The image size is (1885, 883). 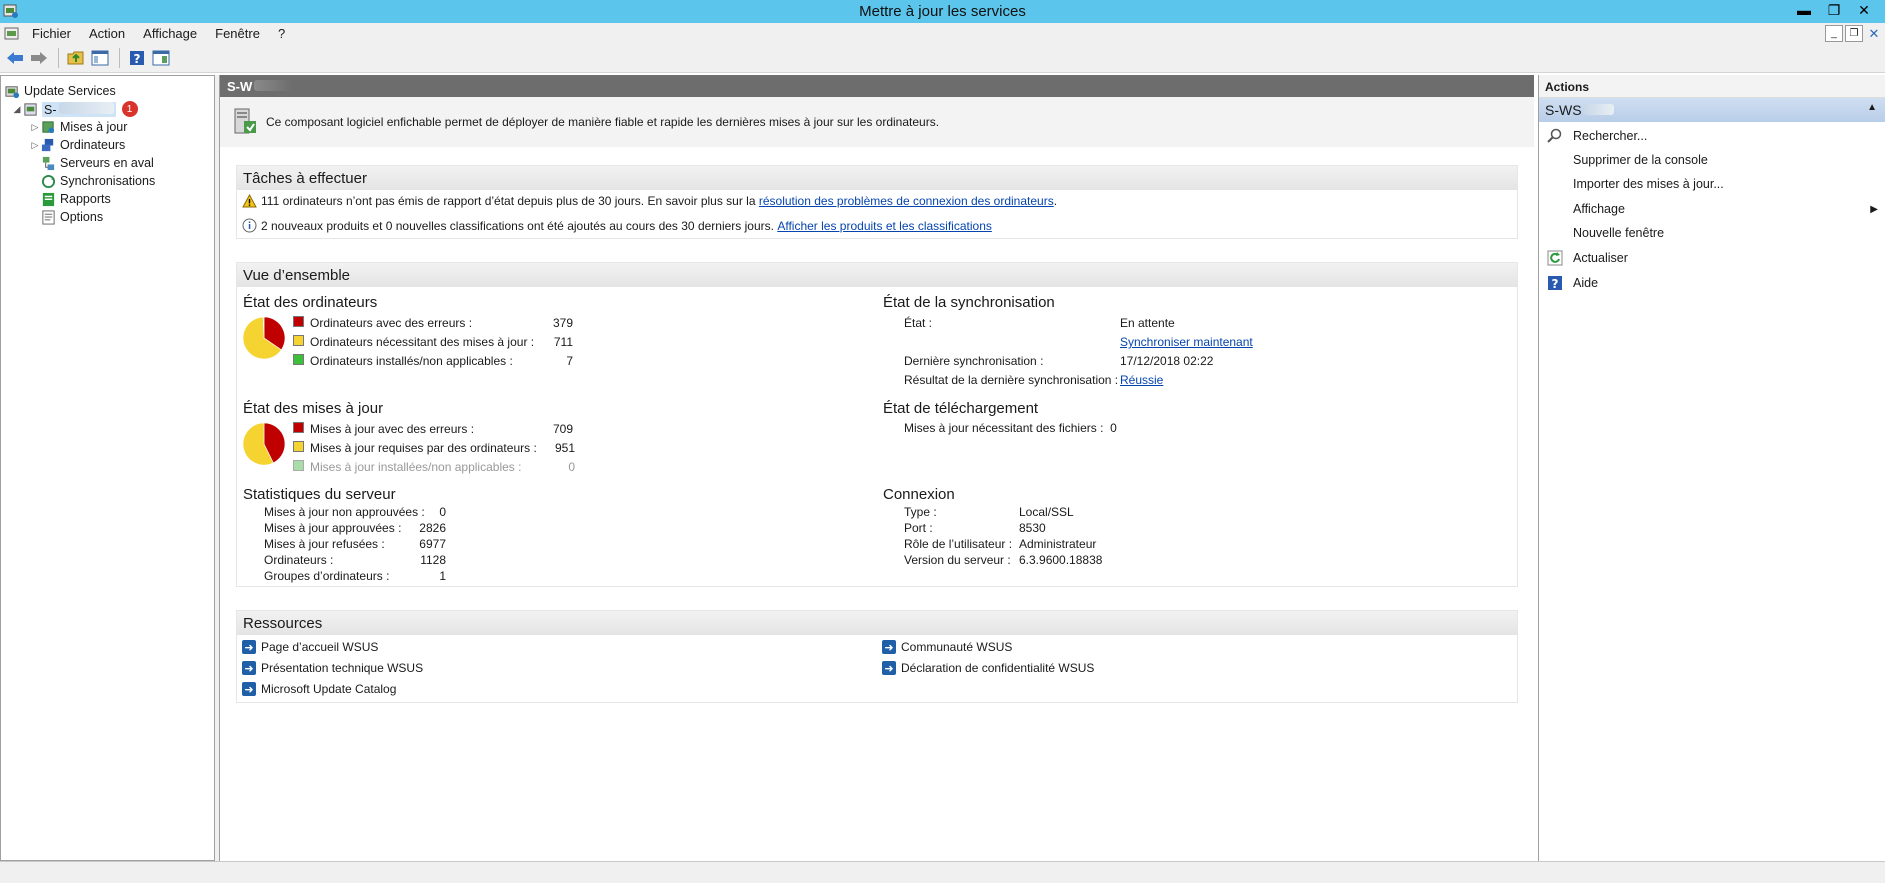 What do you see at coordinates (988, 668) in the screenshot?
I see `resource-link-privacy: ➜ Déclaration de confidentialité WSUS` at bounding box center [988, 668].